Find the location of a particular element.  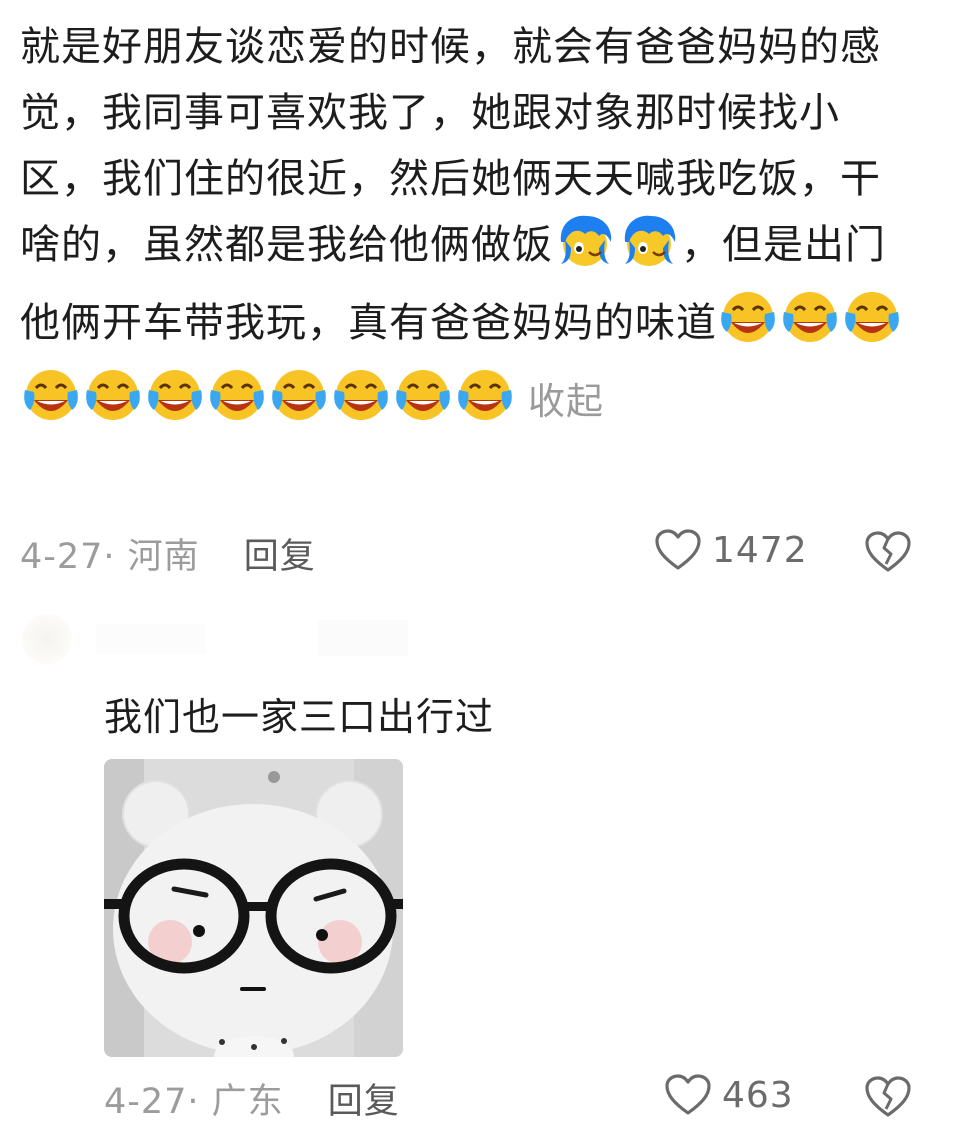

collapse-button: 收起 is located at coordinates (566, 401).